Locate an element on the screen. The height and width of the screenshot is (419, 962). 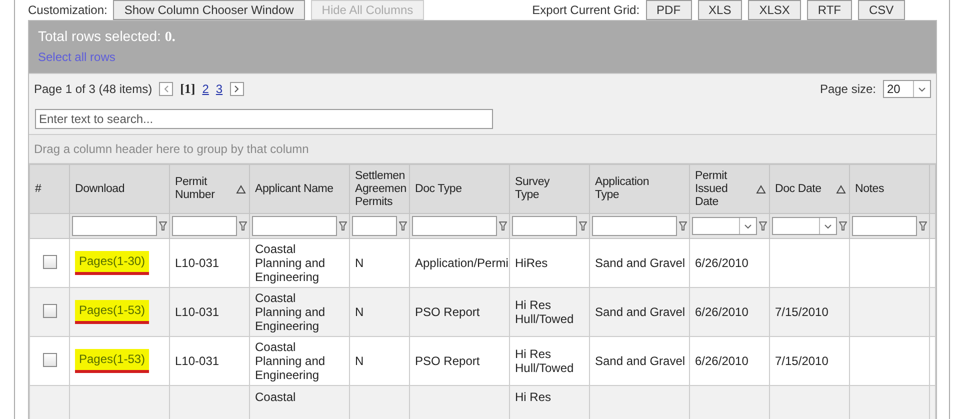
column-header: Settlemen Agreemen Permits is located at coordinates (380, 189).